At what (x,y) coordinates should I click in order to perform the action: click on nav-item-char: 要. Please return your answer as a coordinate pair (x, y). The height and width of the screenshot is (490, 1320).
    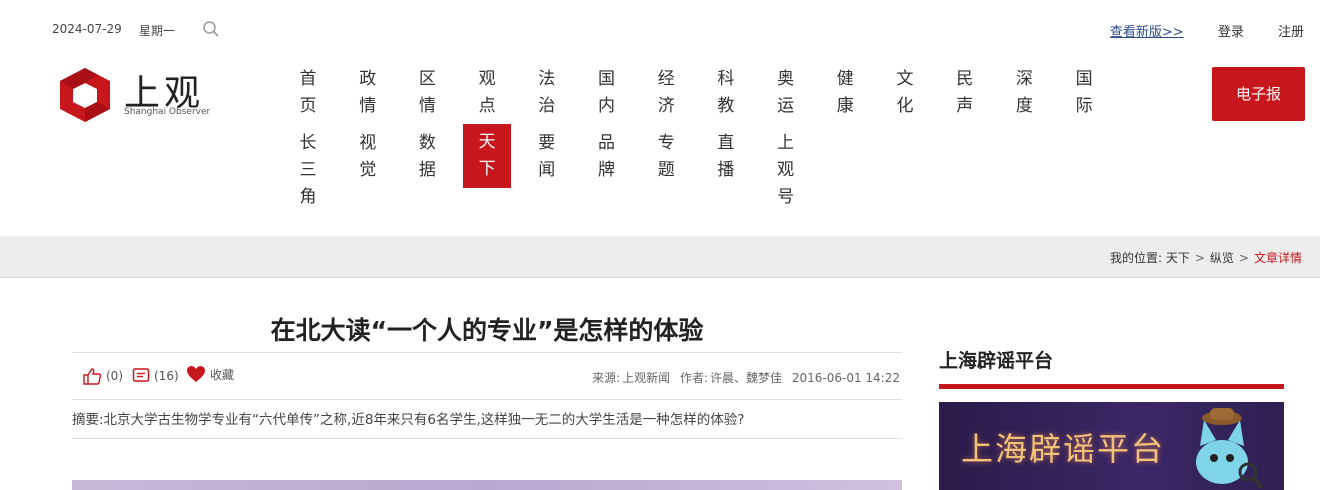
    Looking at the image, I should click on (547, 143).